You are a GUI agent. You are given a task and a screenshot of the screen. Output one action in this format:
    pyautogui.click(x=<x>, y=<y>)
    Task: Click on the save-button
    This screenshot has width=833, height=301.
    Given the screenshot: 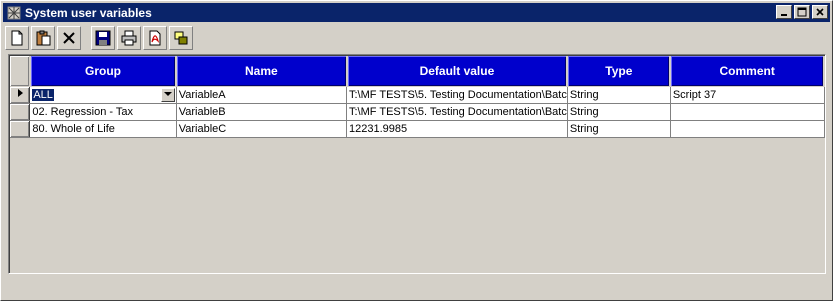 What is the action you would take?
    pyautogui.click(x=103, y=38)
    